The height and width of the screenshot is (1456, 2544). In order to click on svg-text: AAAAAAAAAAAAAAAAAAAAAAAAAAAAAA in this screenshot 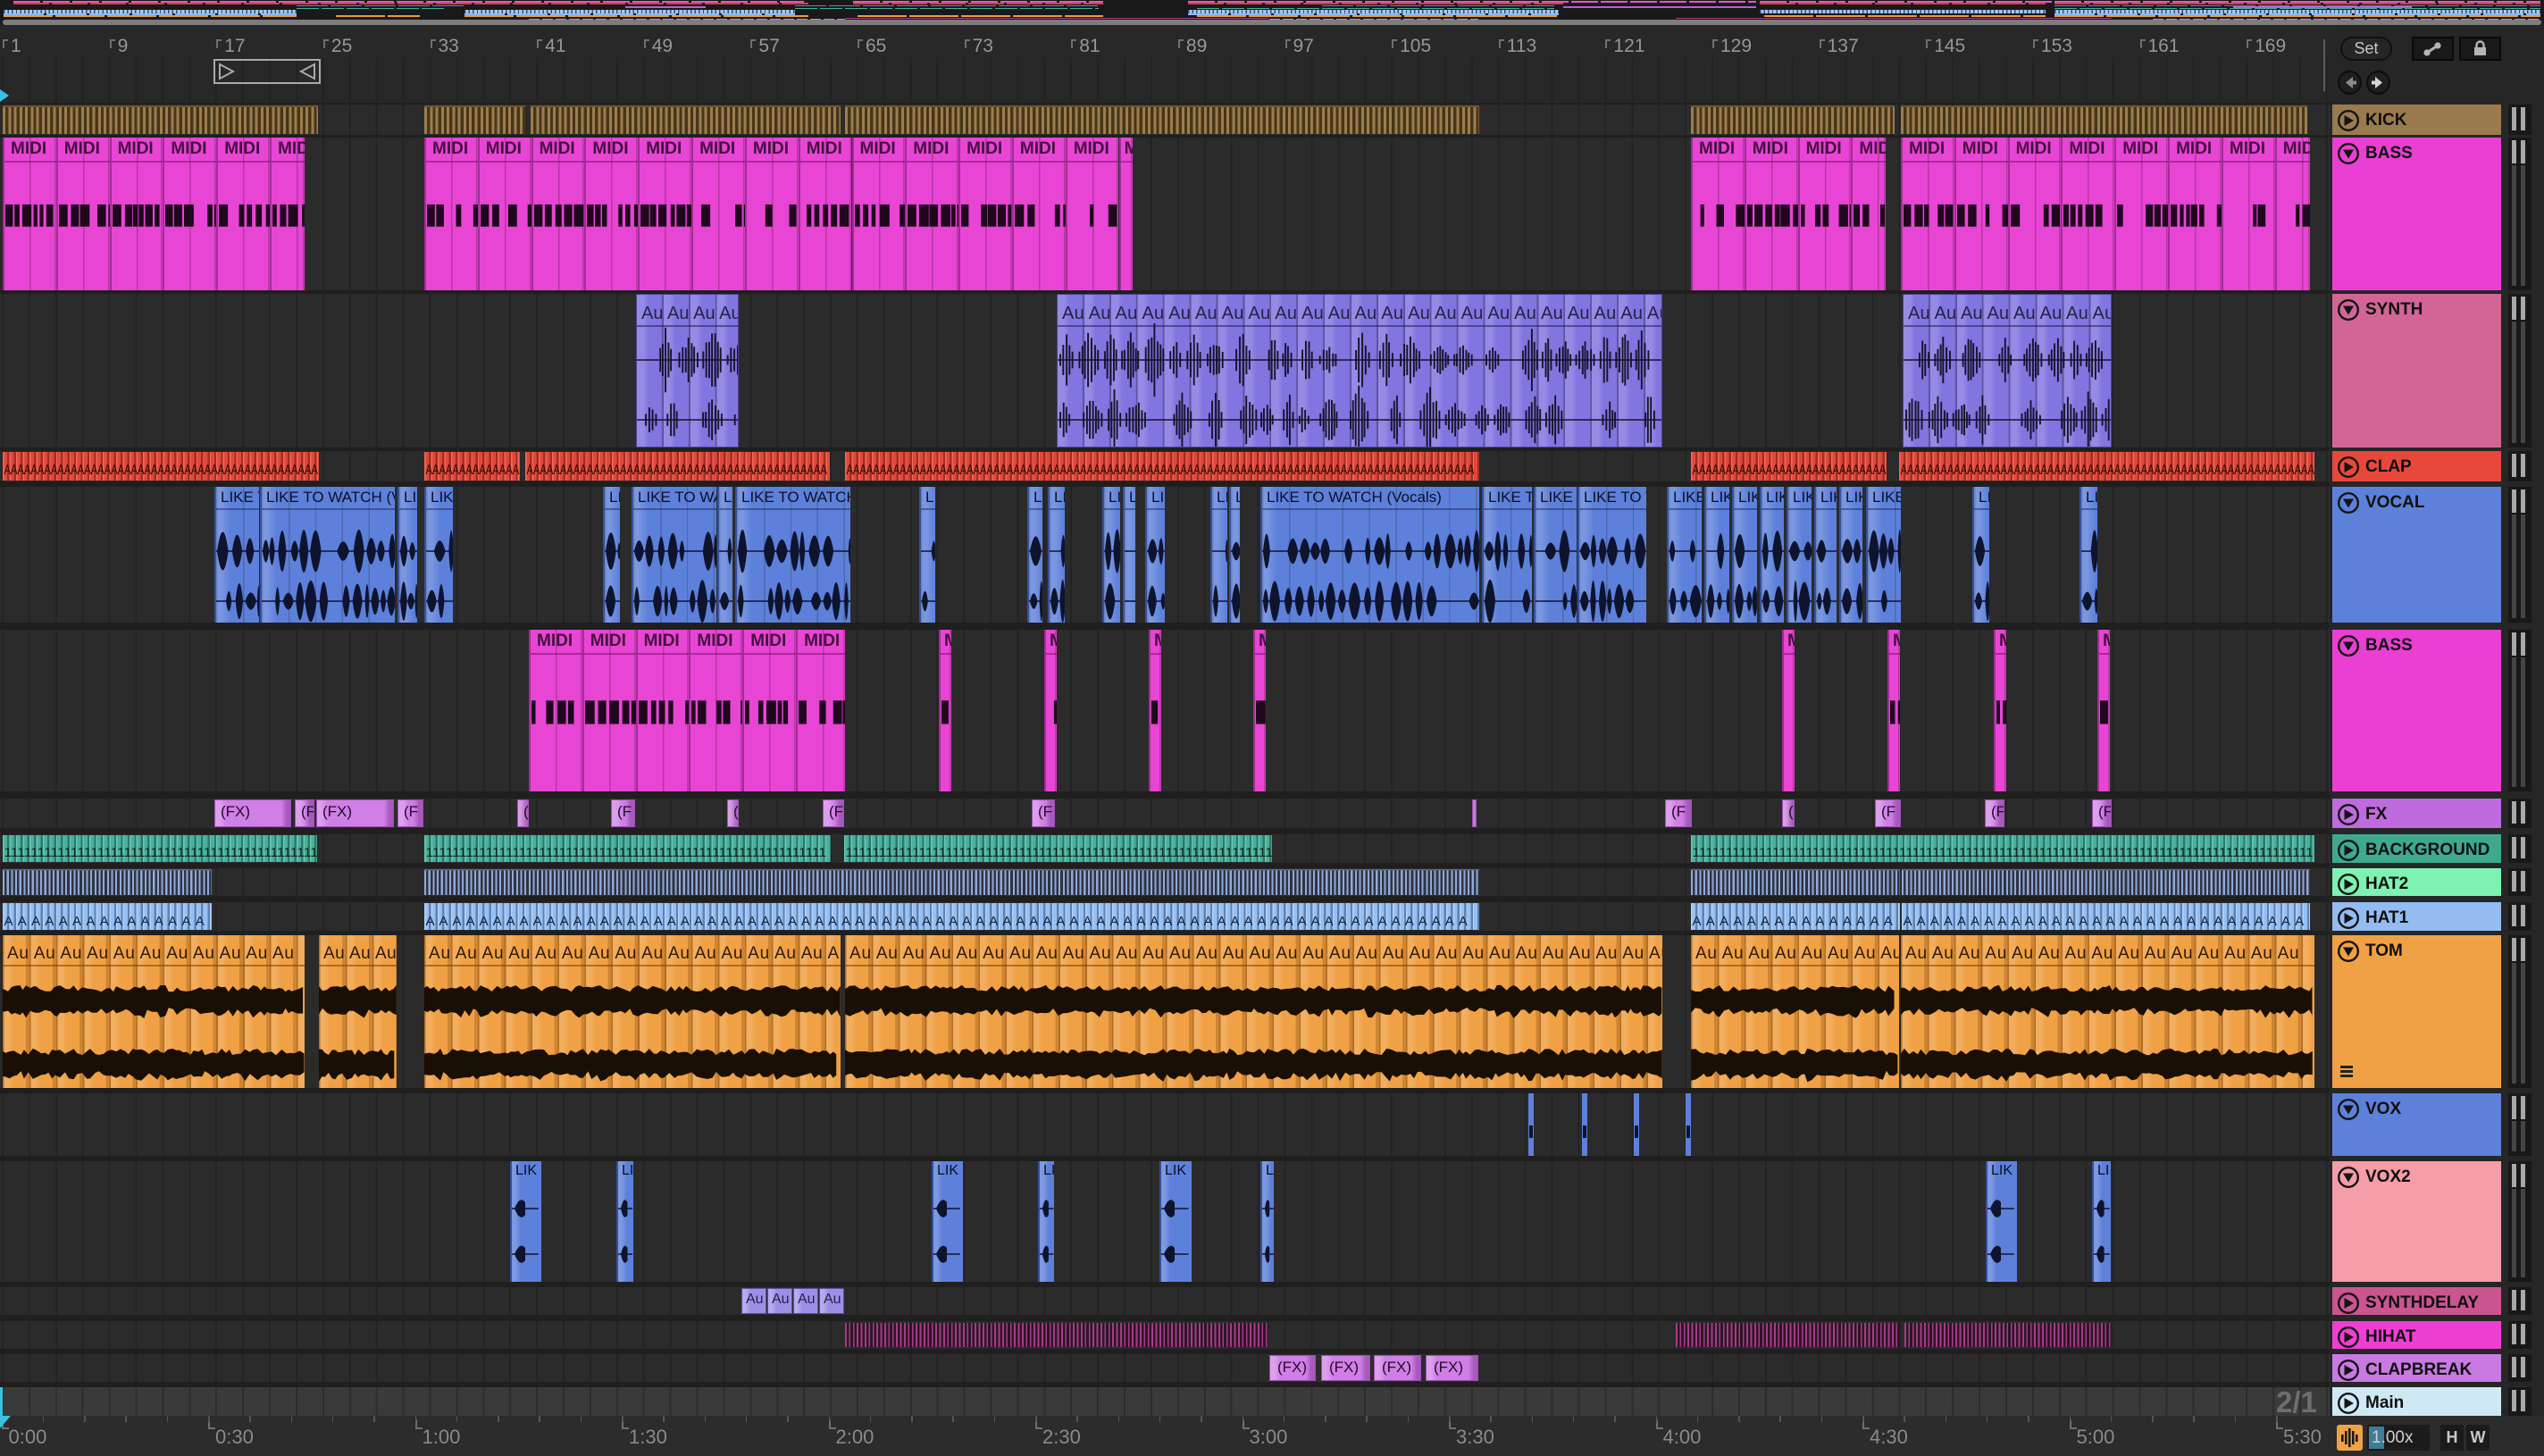, I will do `click(2104, 921)`.